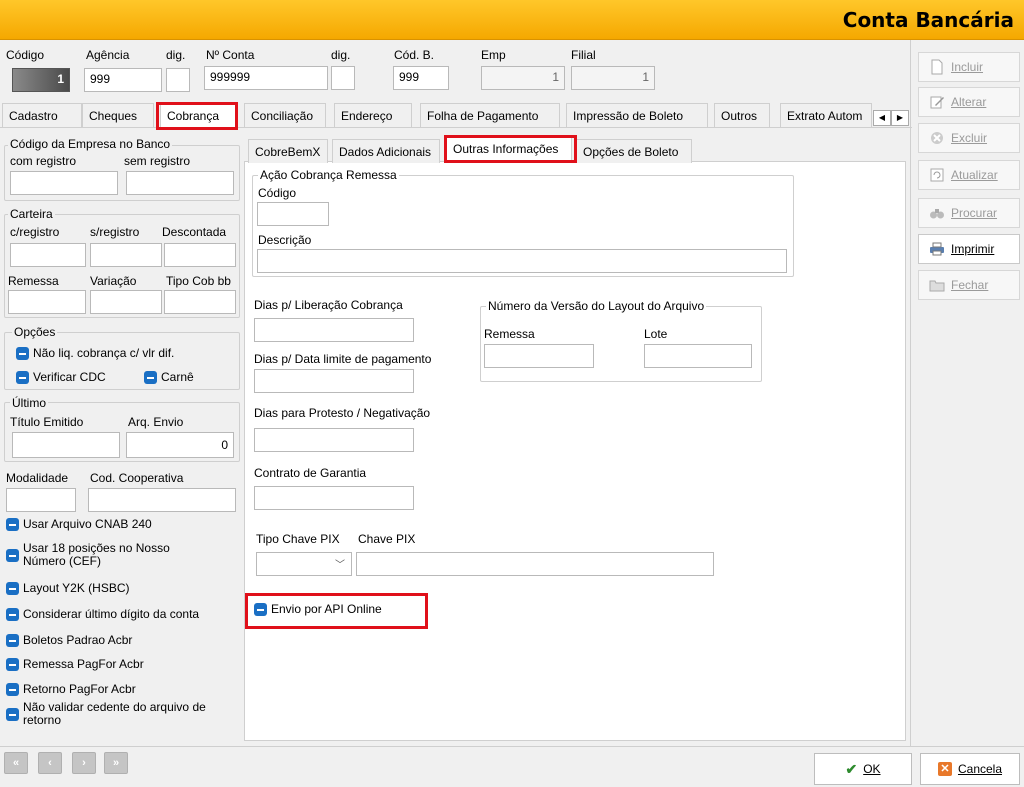 The image size is (1024, 787). What do you see at coordinates (341, 55) in the screenshot?
I see `conta-dig-label: dig.` at bounding box center [341, 55].